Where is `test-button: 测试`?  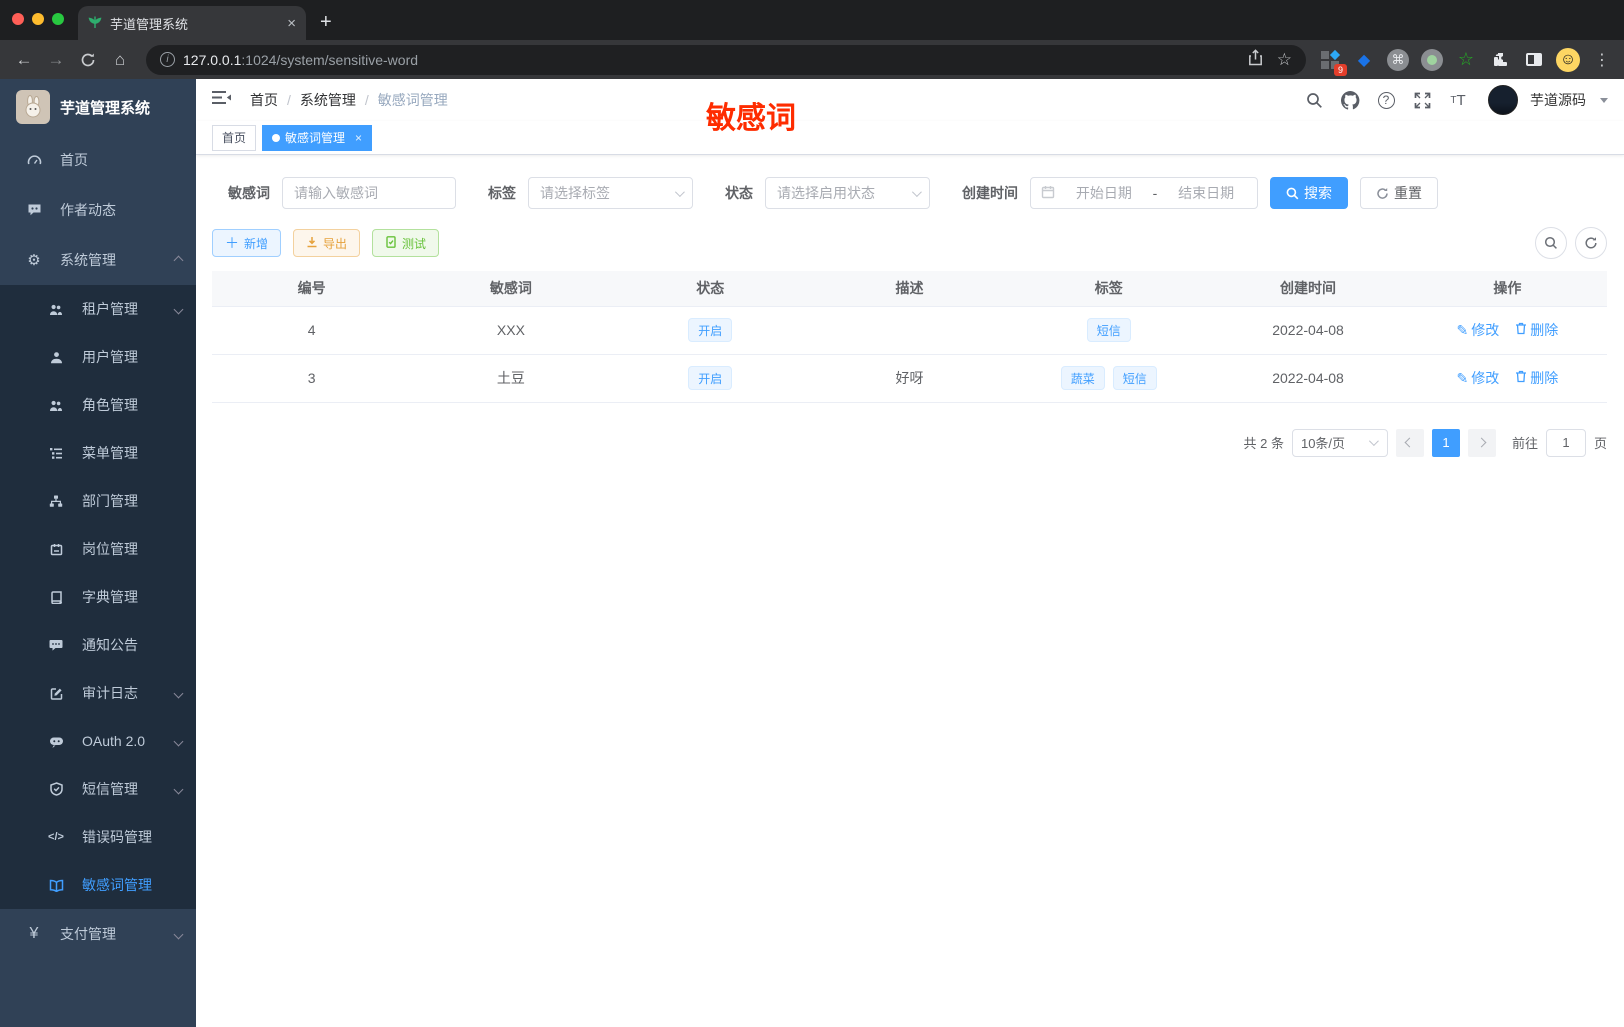 test-button: 测试 is located at coordinates (406, 243).